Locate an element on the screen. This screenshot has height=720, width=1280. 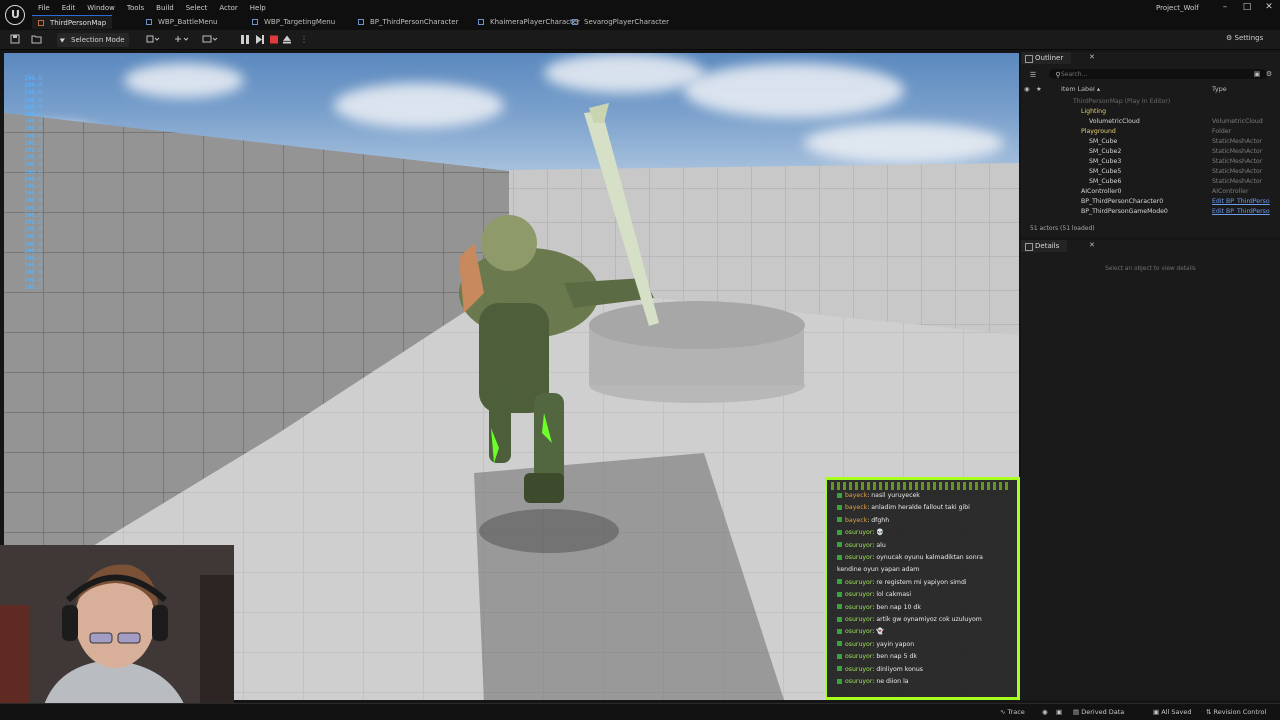
tab-label: WBP_BattleMenu is located at coordinates (188, 22).